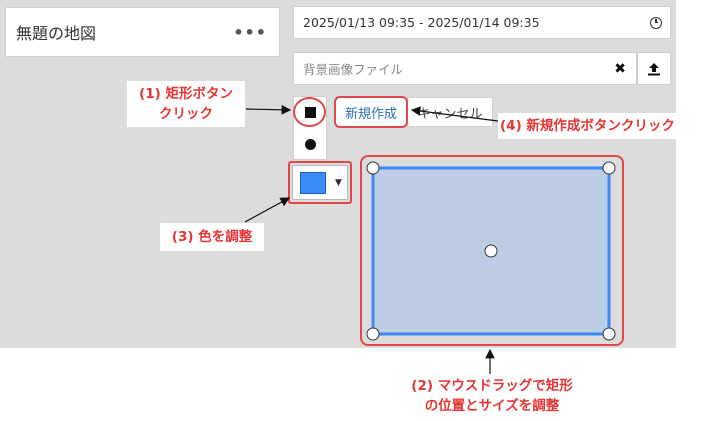  I want to click on circle-icon, so click(310, 144).